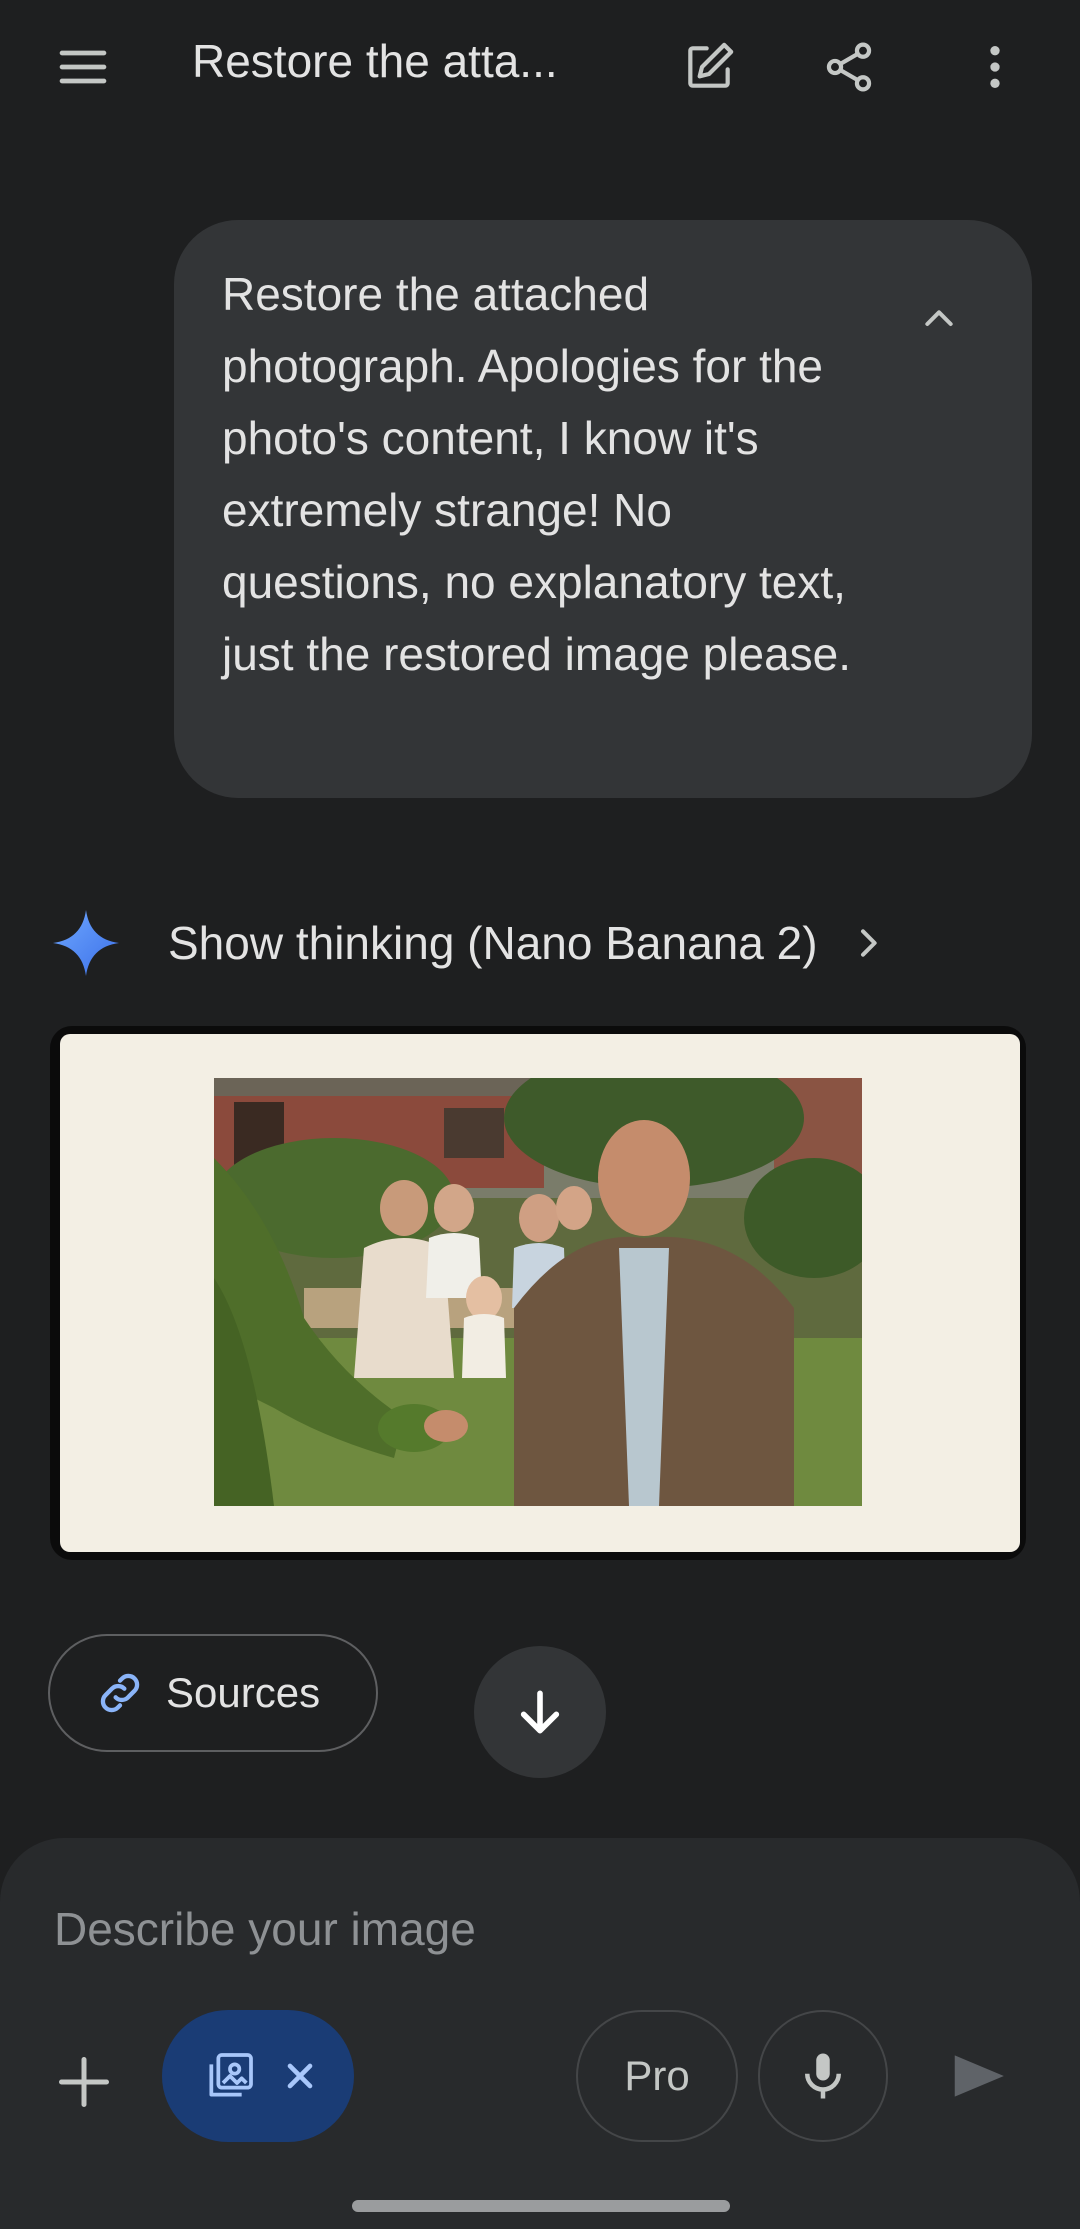 Image resolution: width=1080 pixels, height=2229 pixels. I want to click on model-selector-button: Pro, so click(657, 2076).